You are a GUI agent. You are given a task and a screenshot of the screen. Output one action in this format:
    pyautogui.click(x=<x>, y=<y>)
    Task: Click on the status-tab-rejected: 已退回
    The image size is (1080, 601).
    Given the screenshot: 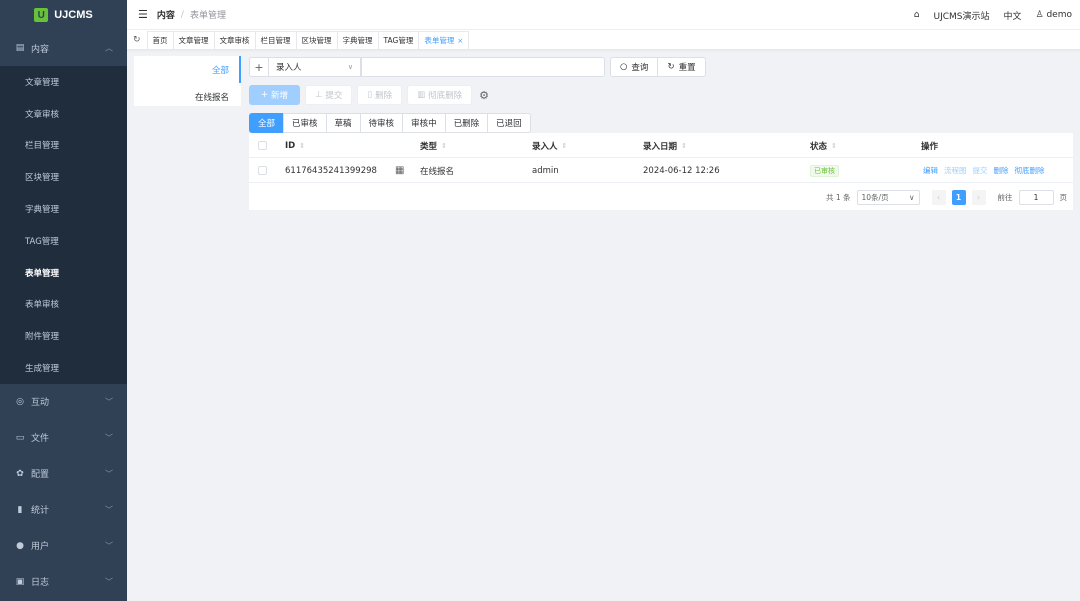 What is the action you would take?
    pyautogui.click(x=509, y=123)
    